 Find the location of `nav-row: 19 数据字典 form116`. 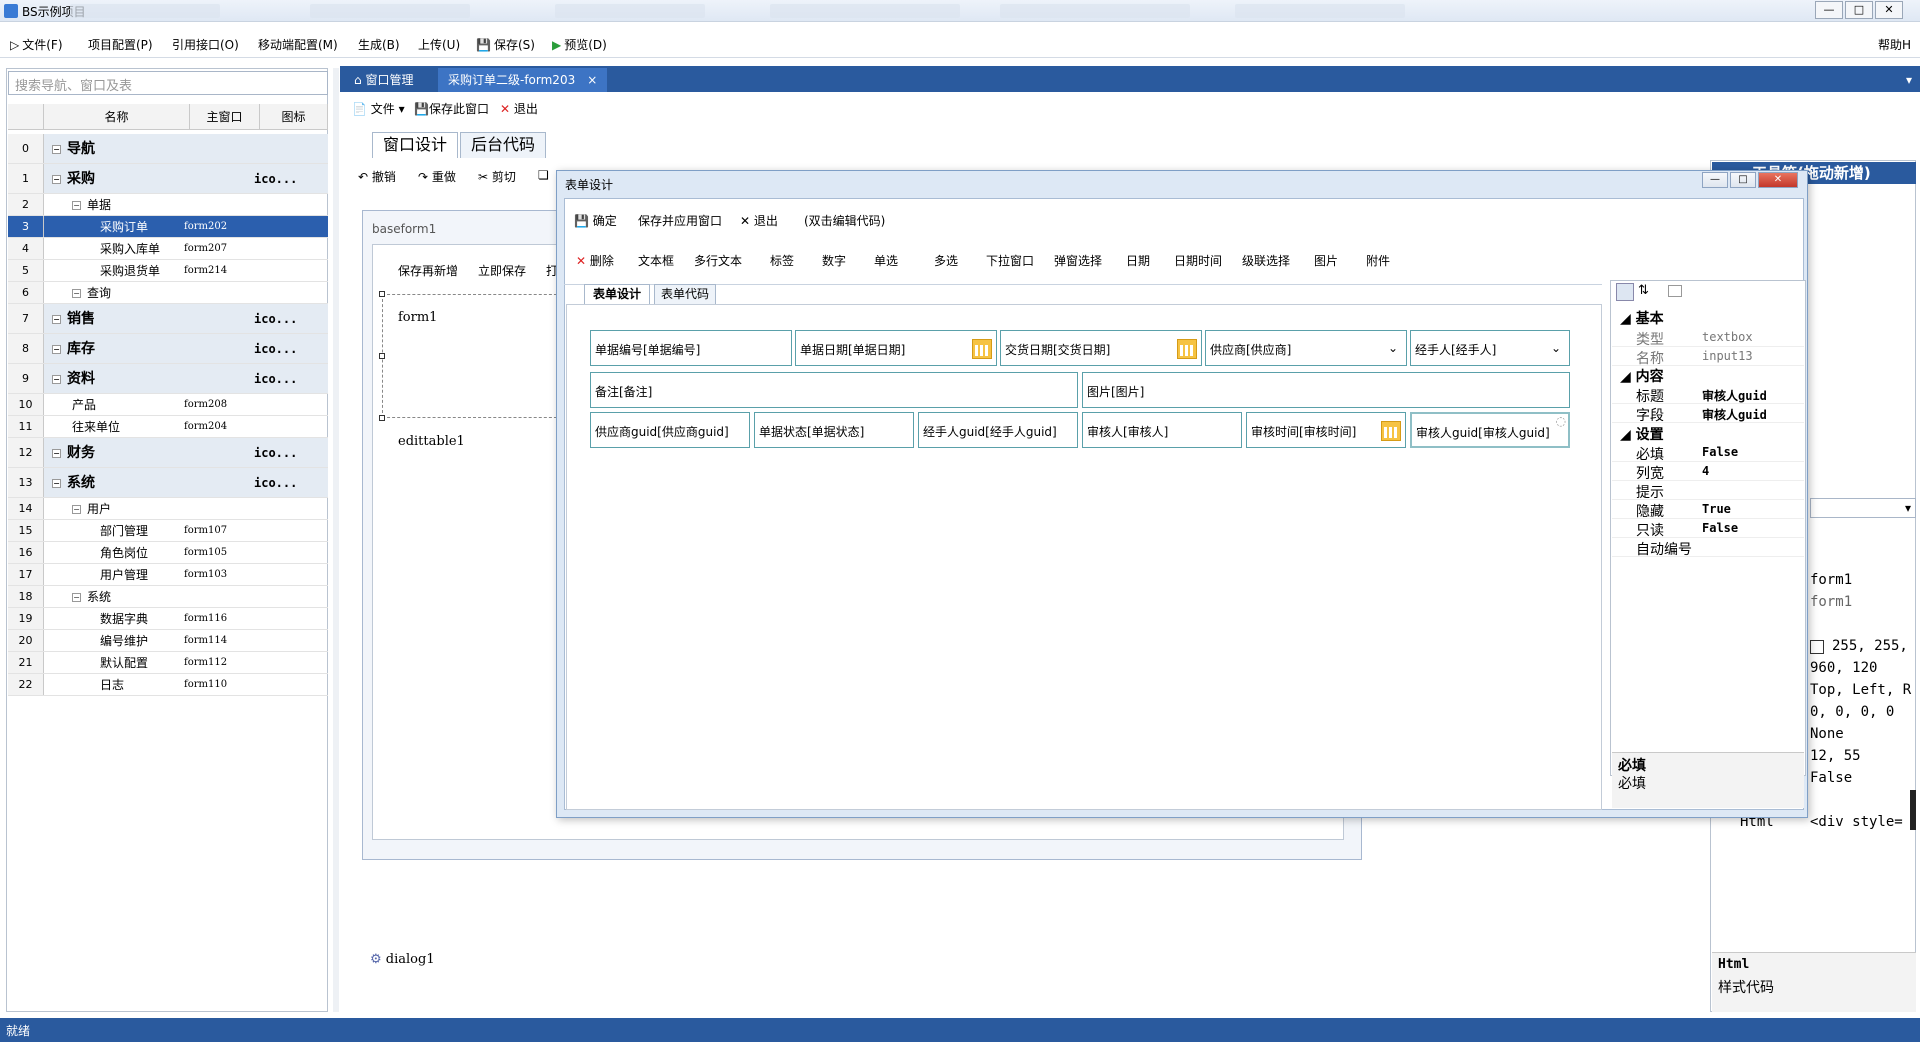

nav-row: 19 数据字典 form116 is located at coordinates (168, 619).